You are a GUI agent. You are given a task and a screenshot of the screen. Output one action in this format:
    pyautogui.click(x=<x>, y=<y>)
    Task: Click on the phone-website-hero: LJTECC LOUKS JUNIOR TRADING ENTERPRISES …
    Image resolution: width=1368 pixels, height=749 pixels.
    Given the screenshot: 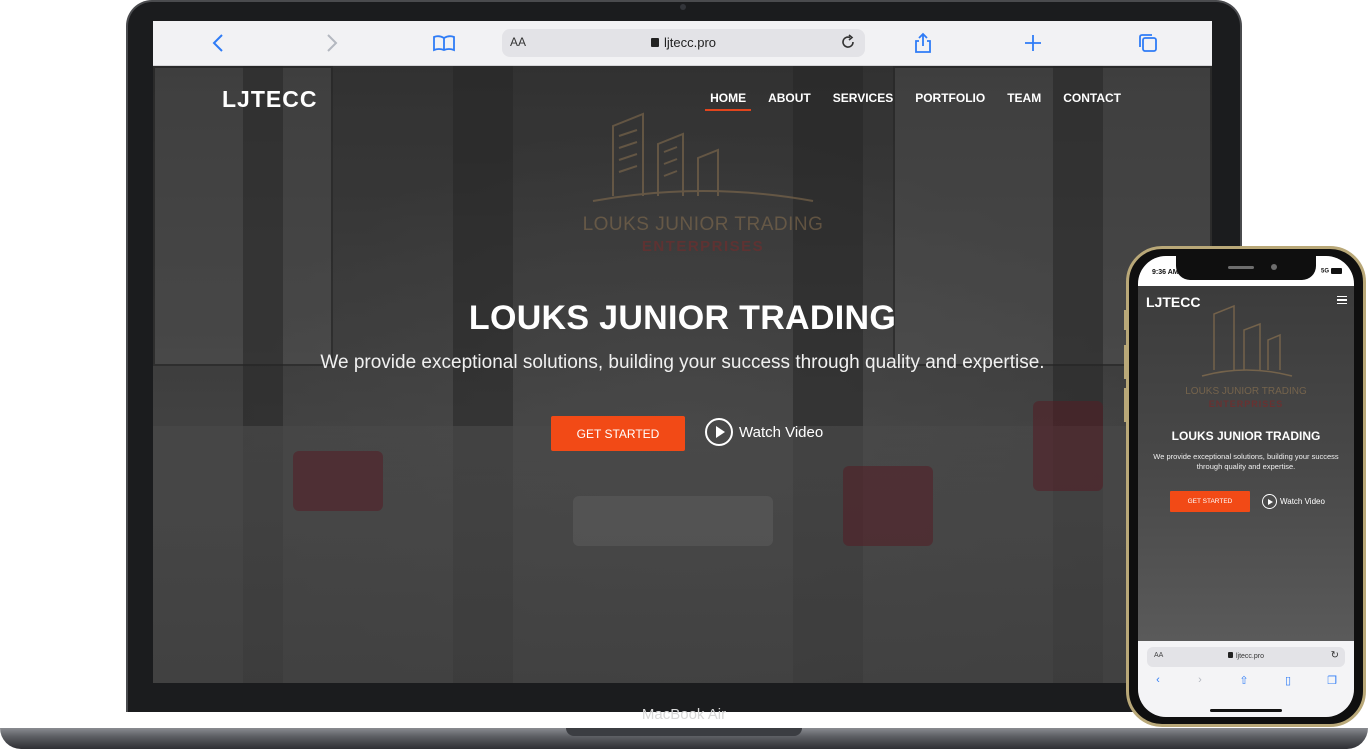 What is the action you would take?
    pyautogui.click(x=1246, y=463)
    